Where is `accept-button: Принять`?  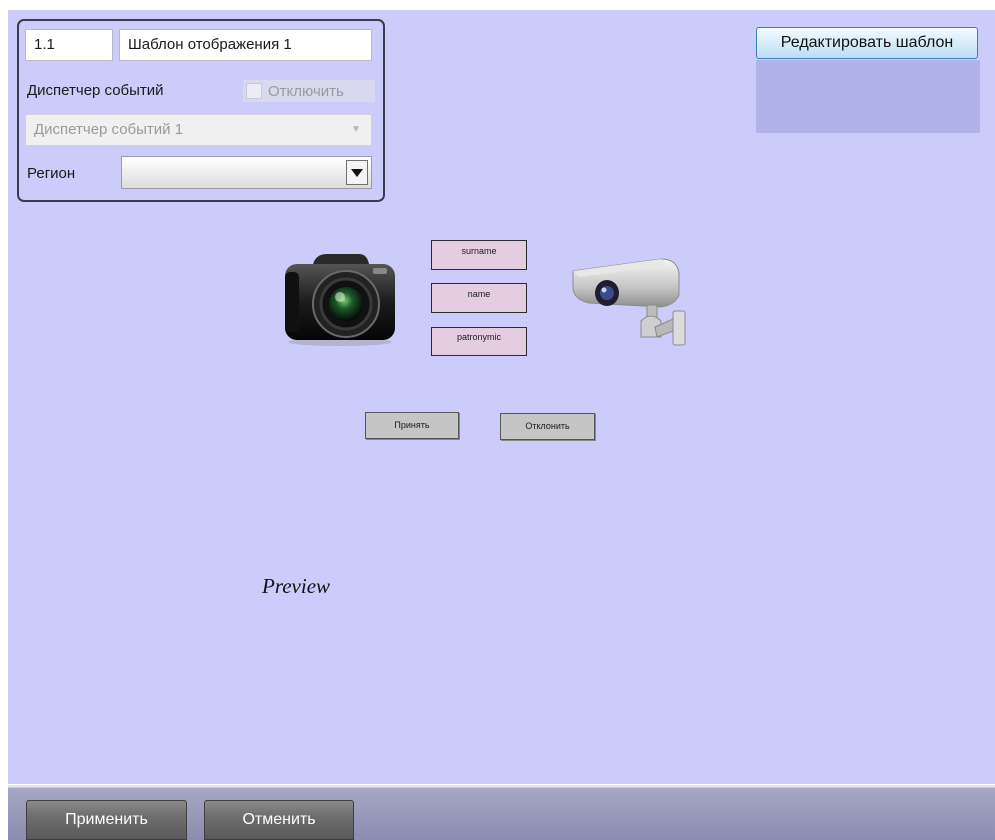 accept-button: Принять is located at coordinates (412, 425).